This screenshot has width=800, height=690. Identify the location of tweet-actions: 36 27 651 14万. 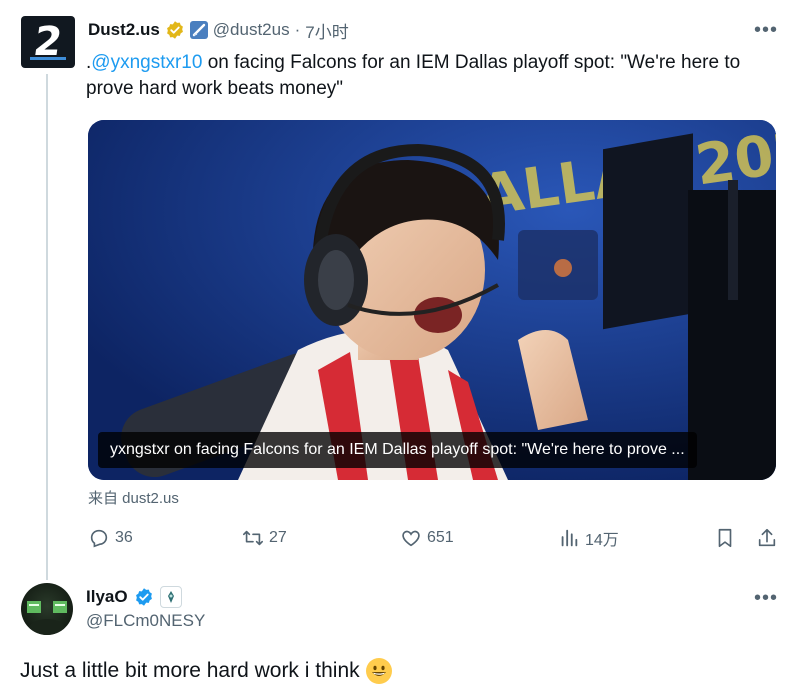
(435, 538).